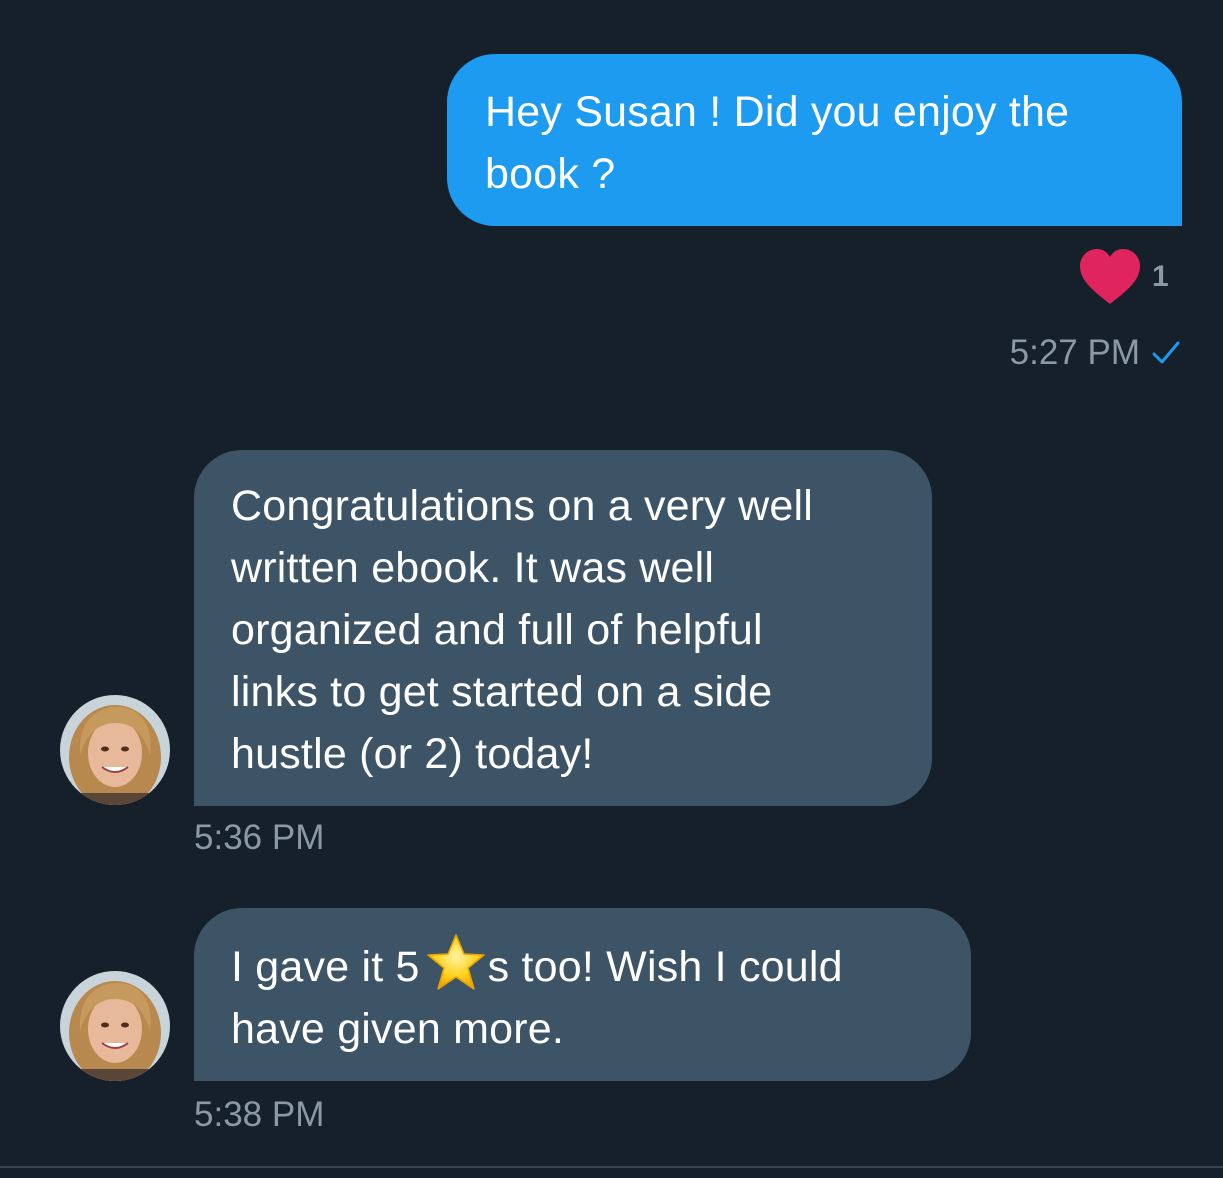 Image resolution: width=1223 pixels, height=1178 pixels. I want to click on message-text-part: I gave it 5, so click(325, 967).